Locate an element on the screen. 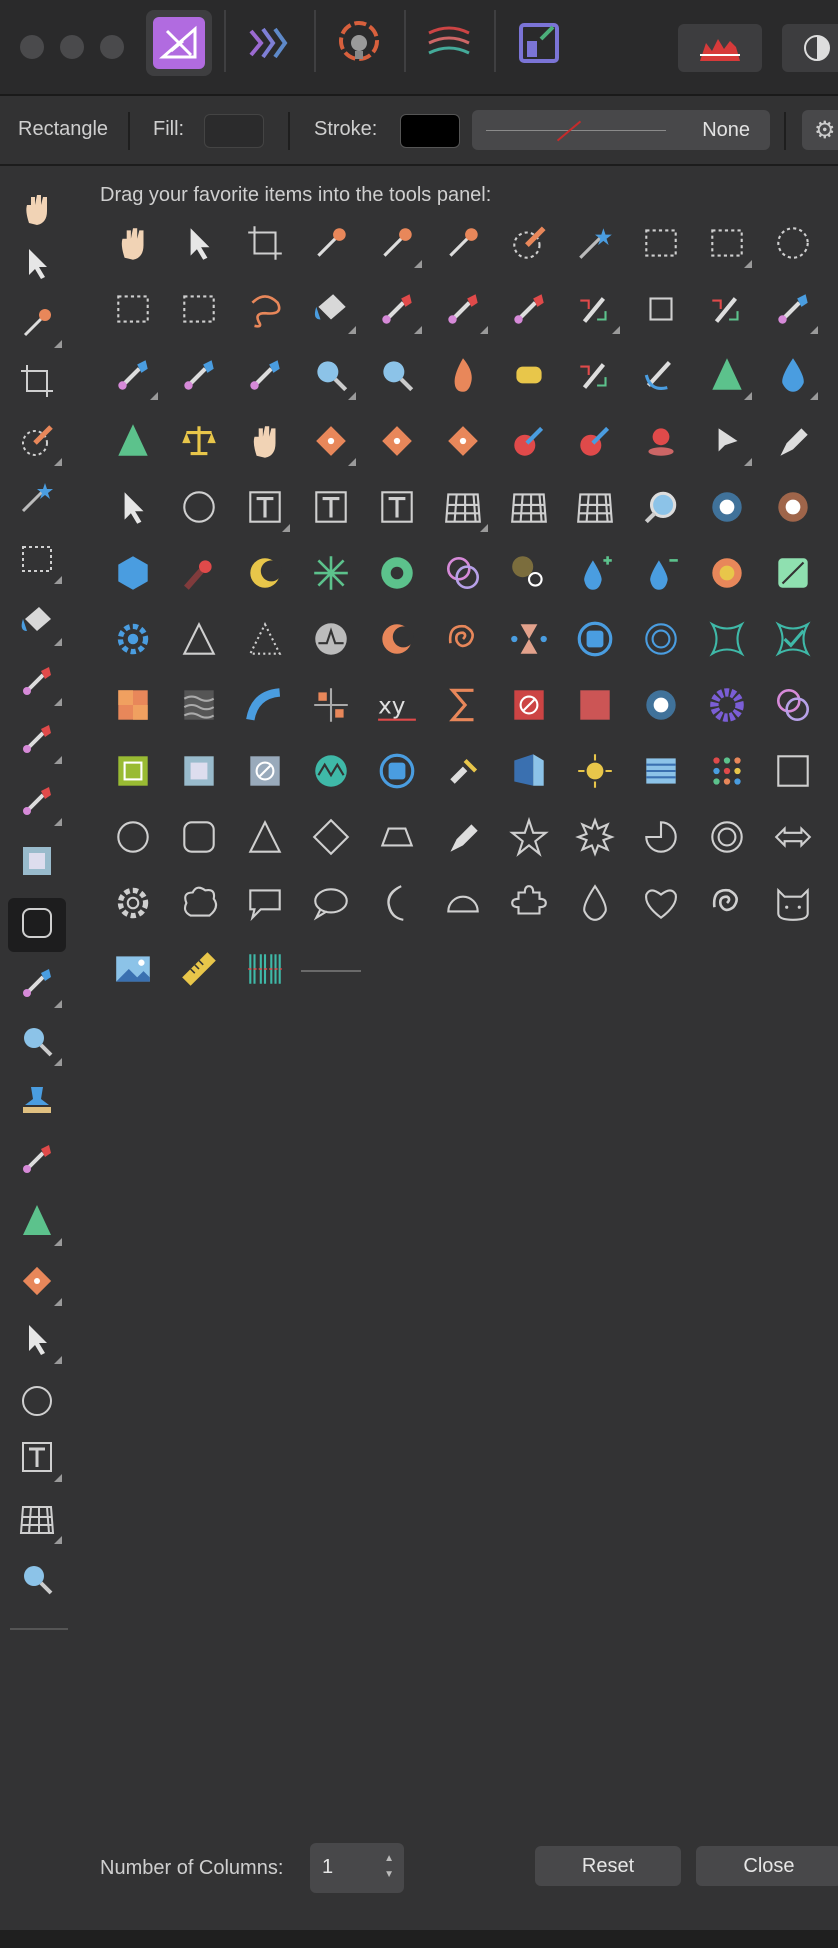  close-button: Close is located at coordinates (767, 1866).